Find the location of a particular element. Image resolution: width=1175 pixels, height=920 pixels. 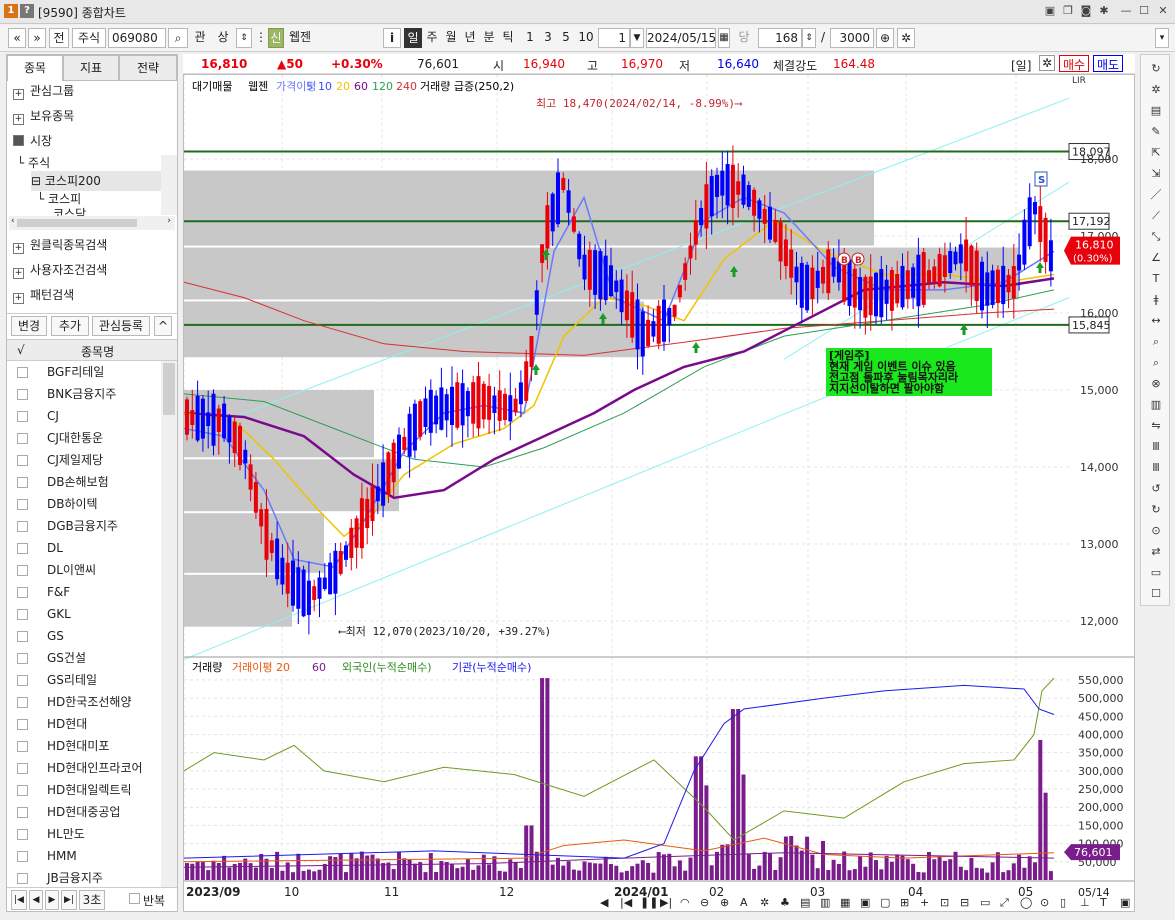

text-icon: T is located at coordinates (1156, 279).